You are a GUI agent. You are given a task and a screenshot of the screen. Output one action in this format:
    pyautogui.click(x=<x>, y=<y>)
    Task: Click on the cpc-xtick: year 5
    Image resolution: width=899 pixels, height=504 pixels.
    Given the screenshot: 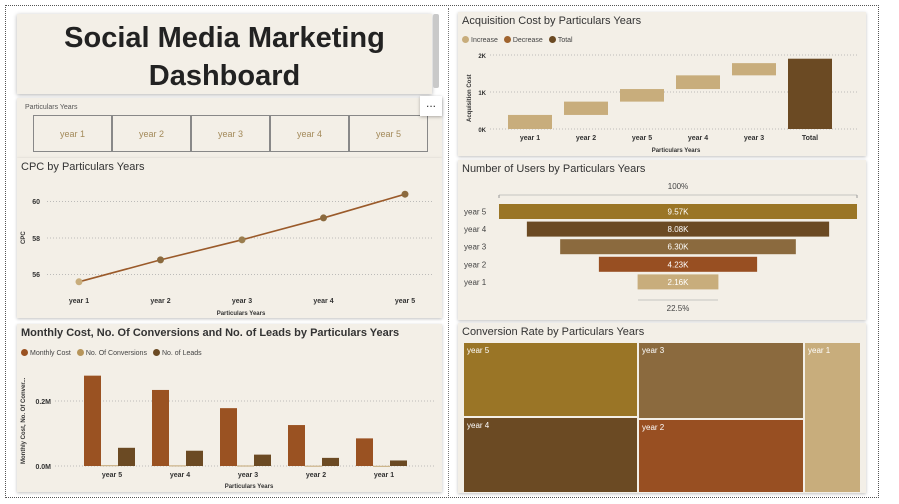 What is the action you would take?
    pyautogui.click(x=405, y=301)
    